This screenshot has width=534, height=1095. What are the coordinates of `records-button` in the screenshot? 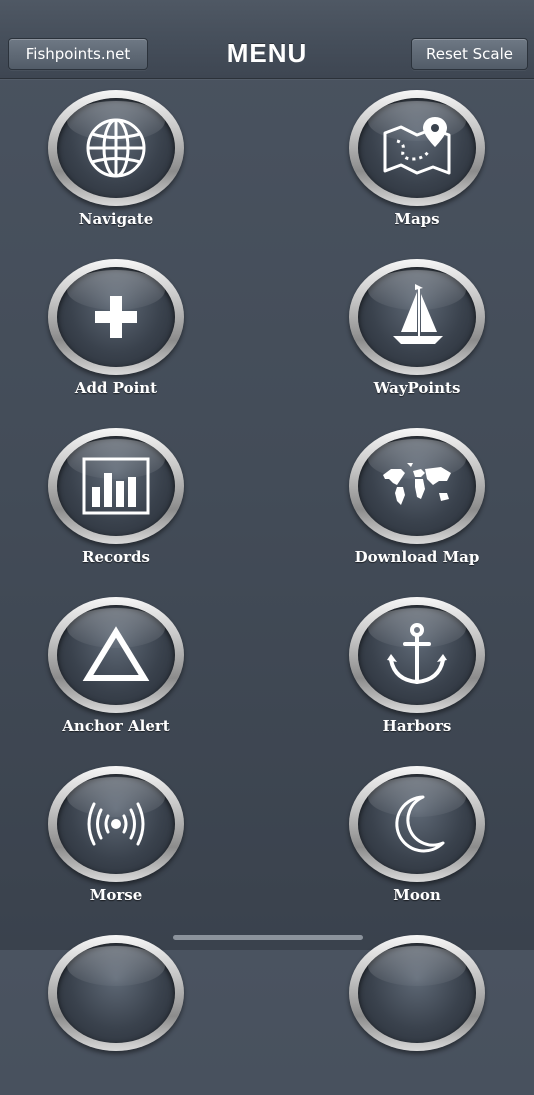 It's located at (116, 486).